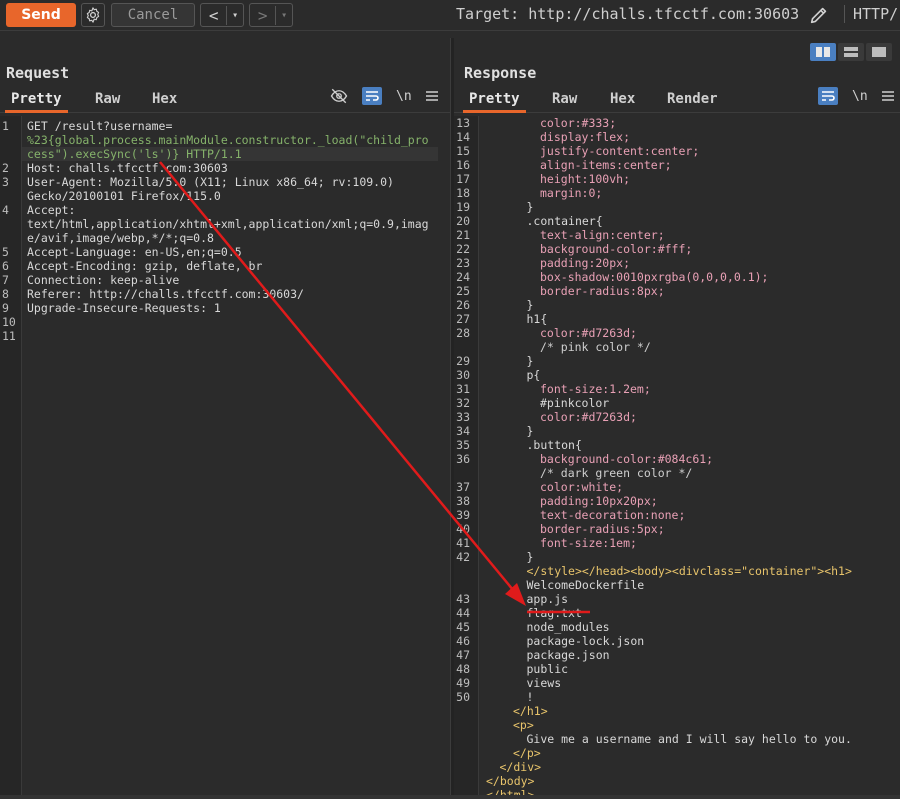 The width and height of the screenshot is (900, 799). What do you see at coordinates (93, 15) in the screenshot?
I see `settings-button` at bounding box center [93, 15].